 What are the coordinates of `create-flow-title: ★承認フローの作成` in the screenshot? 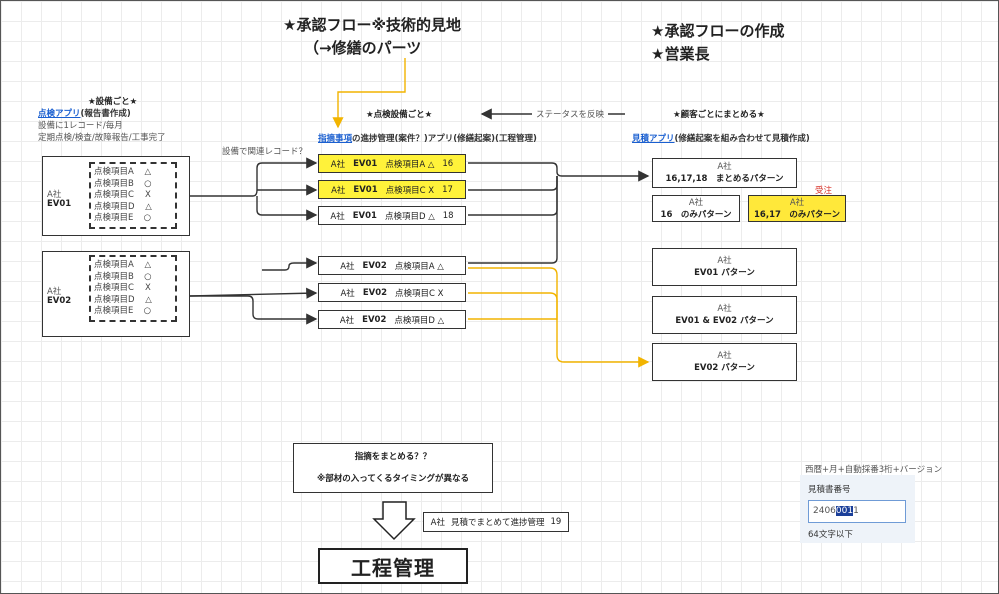 It's located at (718, 31).